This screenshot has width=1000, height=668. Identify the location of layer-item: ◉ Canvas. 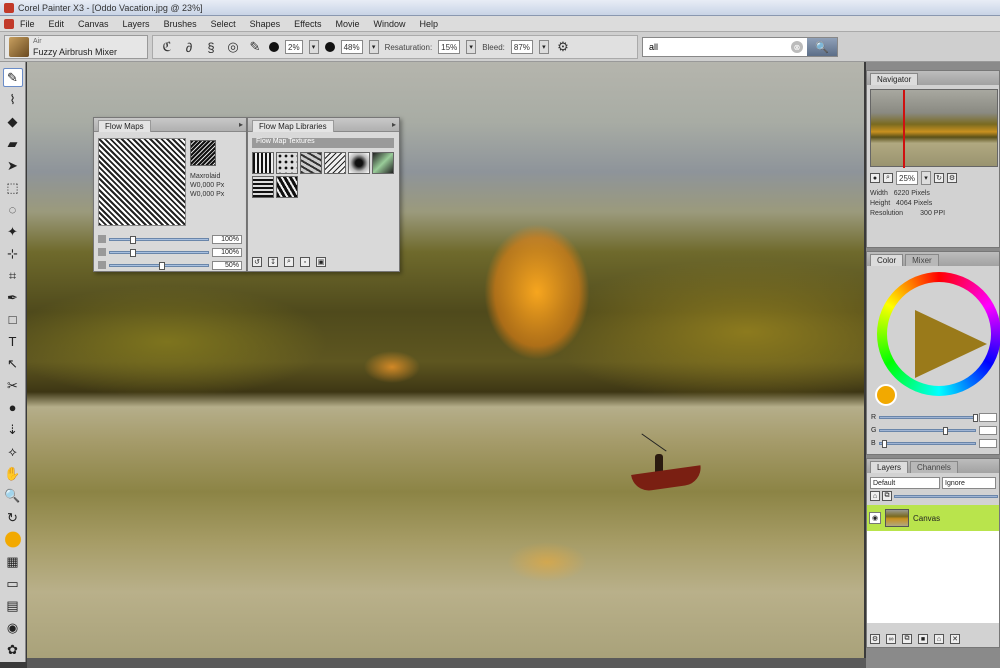
(933, 518).